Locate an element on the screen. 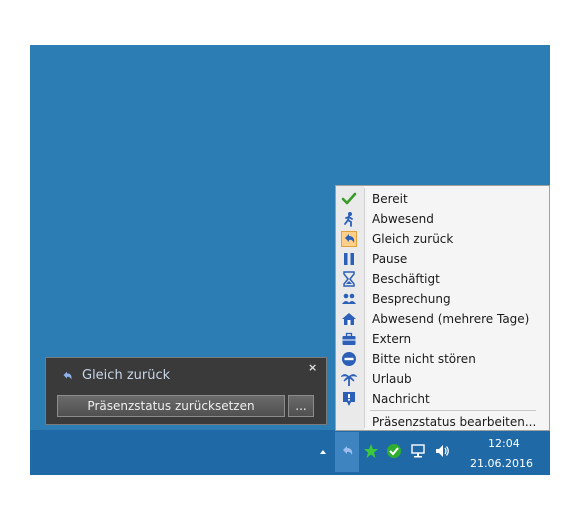 This screenshot has width=580, height=520. people-icon is located at coordinates (349, 298).